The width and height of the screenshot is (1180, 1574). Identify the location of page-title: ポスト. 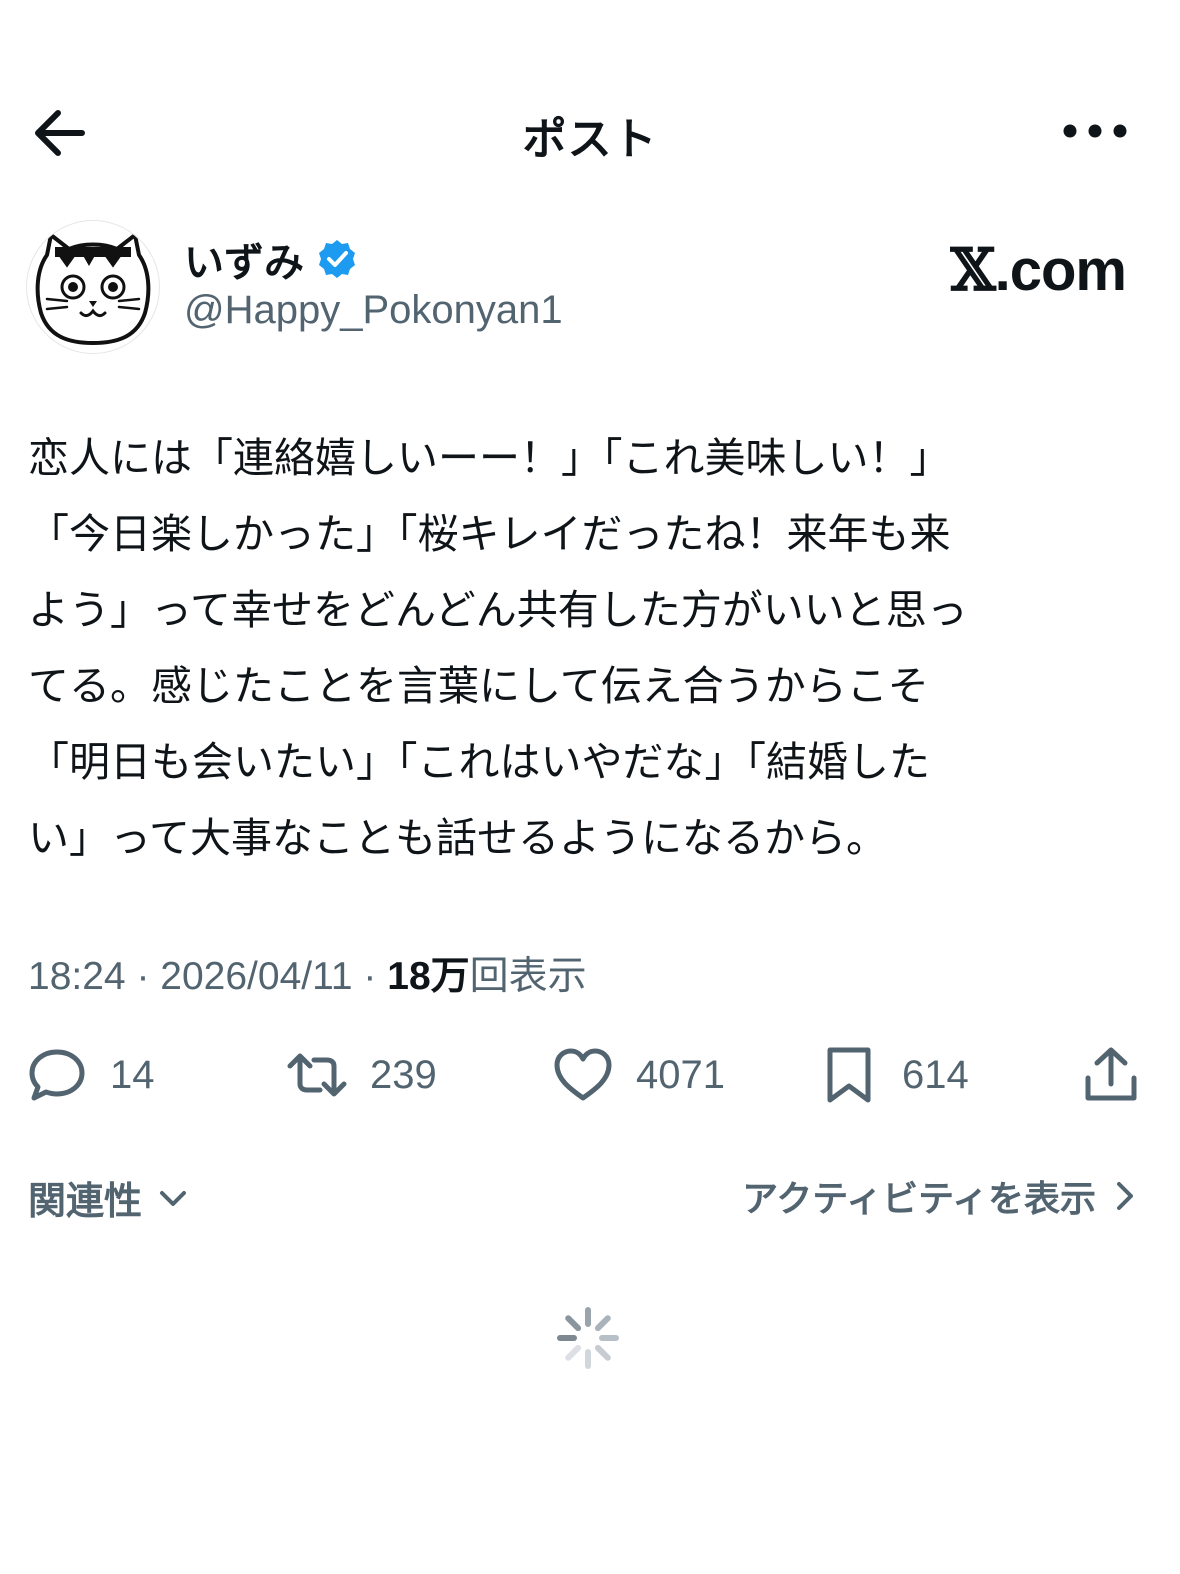
(590, 139).